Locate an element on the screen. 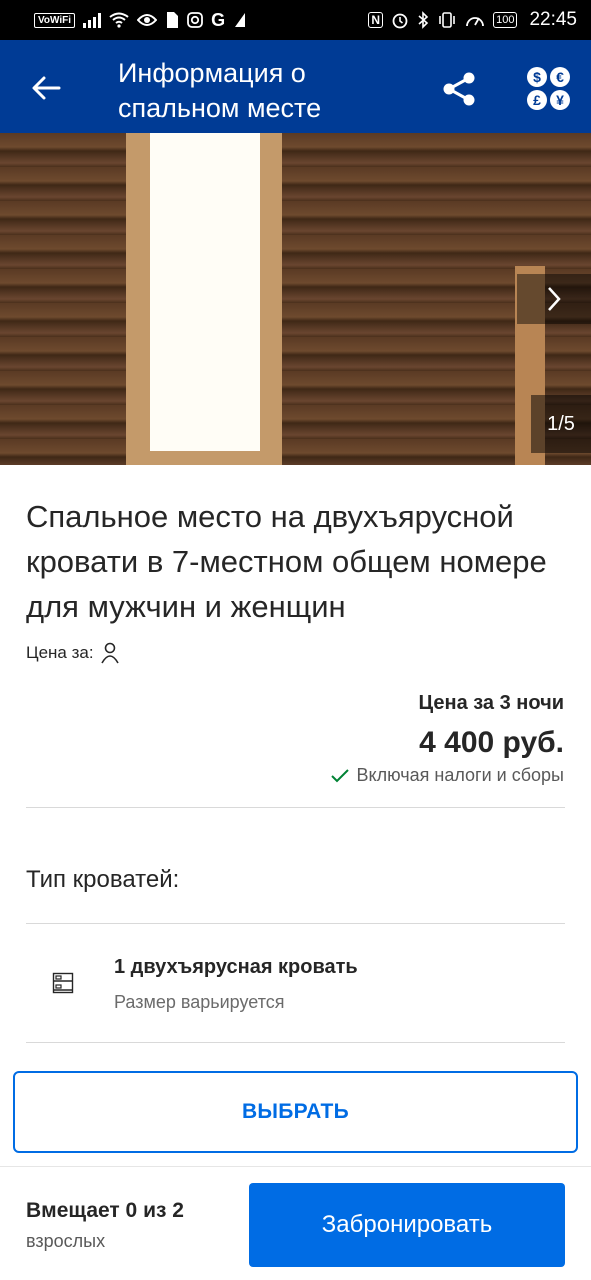  status-bar-left: VoWiFi G is located at coordinates (140, 20).